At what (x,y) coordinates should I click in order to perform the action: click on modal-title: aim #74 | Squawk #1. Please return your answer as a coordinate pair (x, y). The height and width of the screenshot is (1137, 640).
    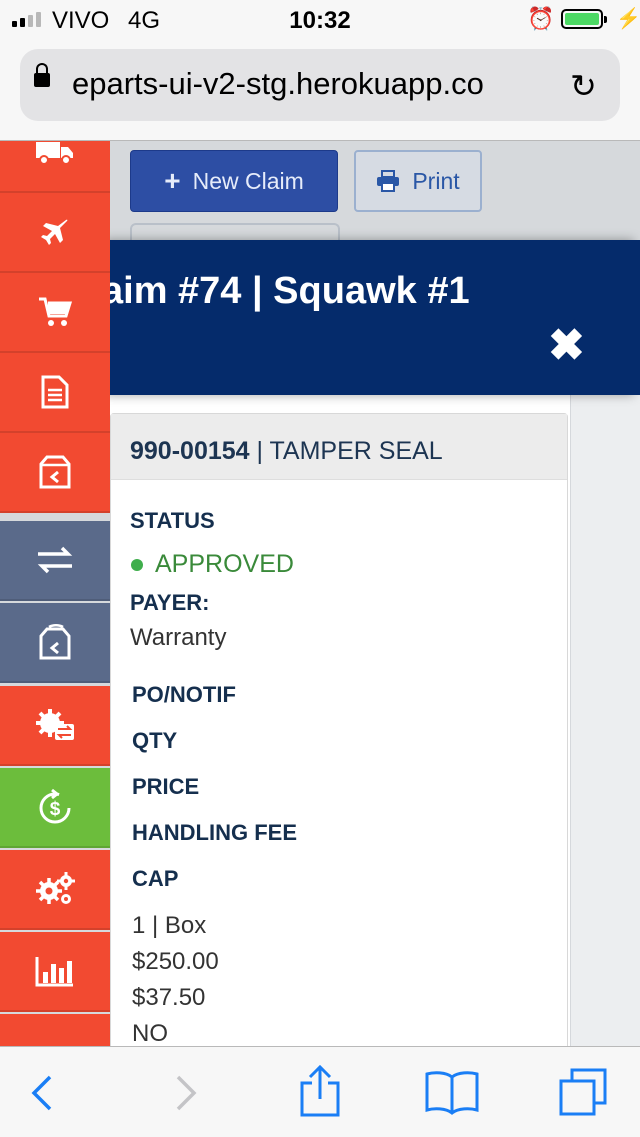
    Looking at the image, I should click on (286, 291).